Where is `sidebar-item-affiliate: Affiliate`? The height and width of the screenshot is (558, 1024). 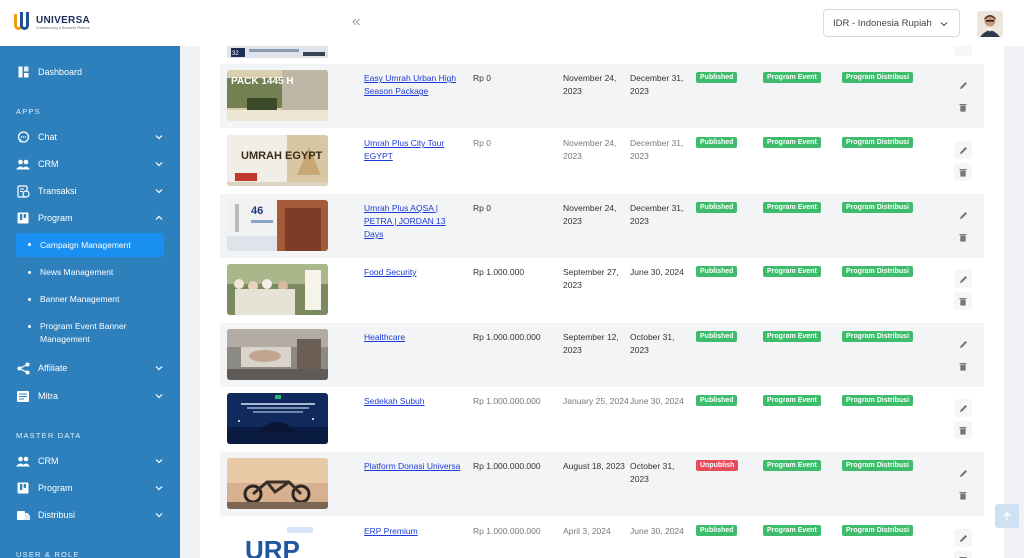 sidebar-item-affiliate: Affiliate is located at coordinates (92, 368).